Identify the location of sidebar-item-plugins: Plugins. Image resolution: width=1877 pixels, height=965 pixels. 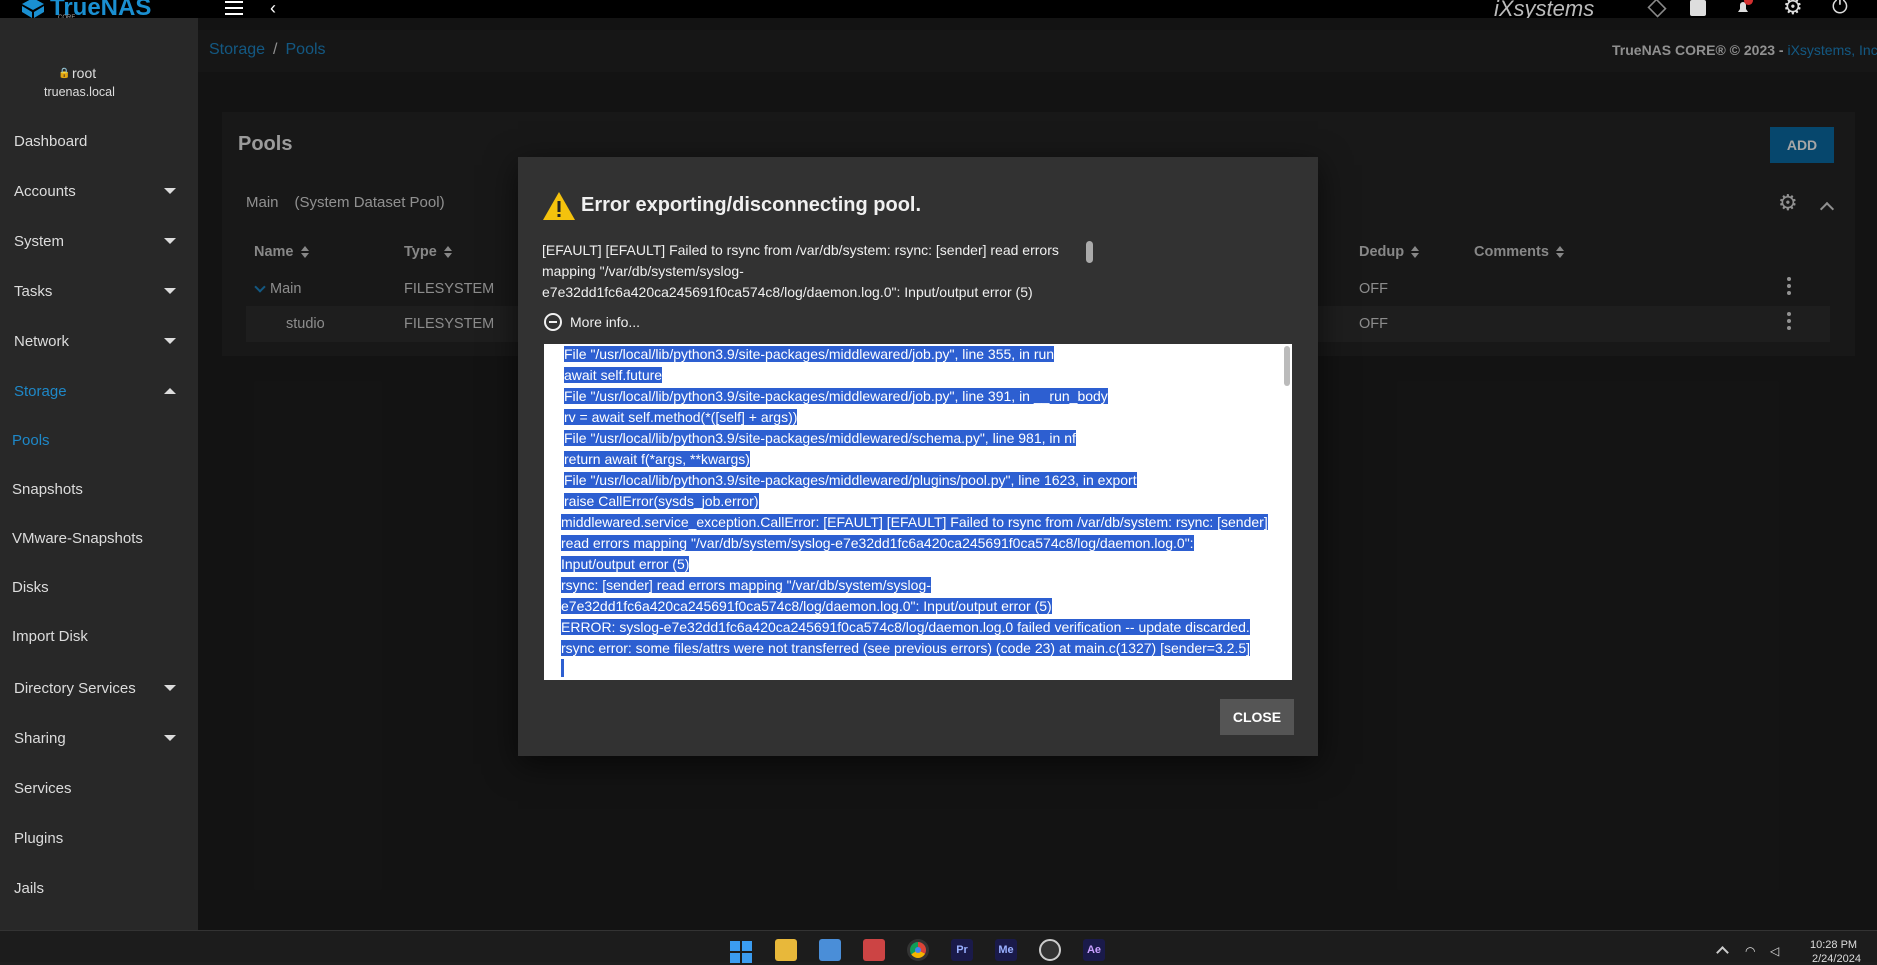
(99, 838).